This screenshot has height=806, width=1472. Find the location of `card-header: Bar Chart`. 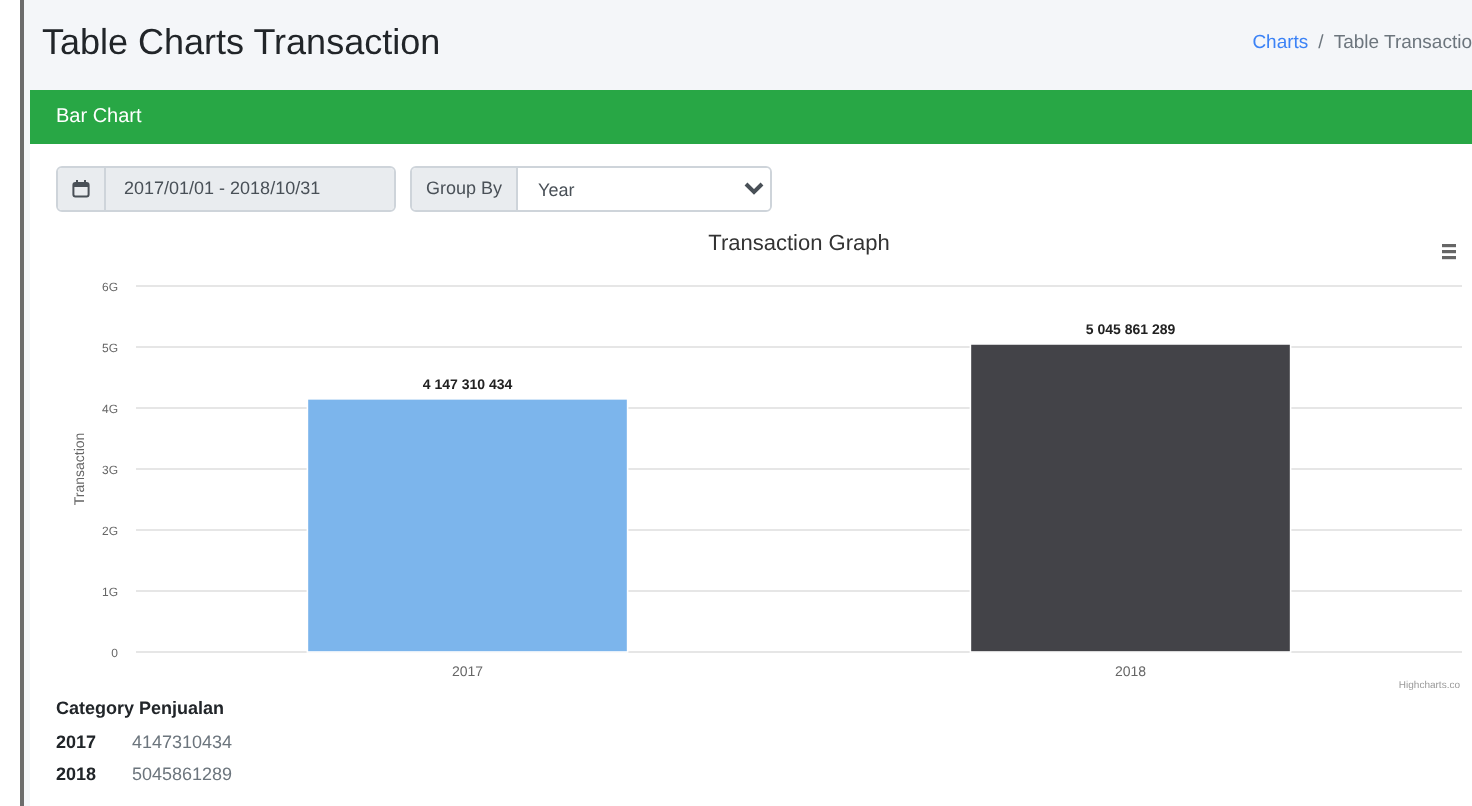

card-header: Bar Chart is located at coordinates (751, 117).